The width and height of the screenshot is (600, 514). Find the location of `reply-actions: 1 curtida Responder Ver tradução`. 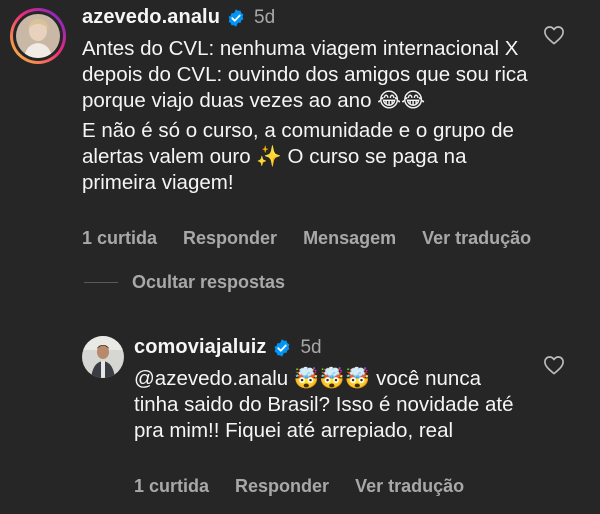

reply-actions: 1 curtida Responder Ver tradução is located at coordinates (312, 486).